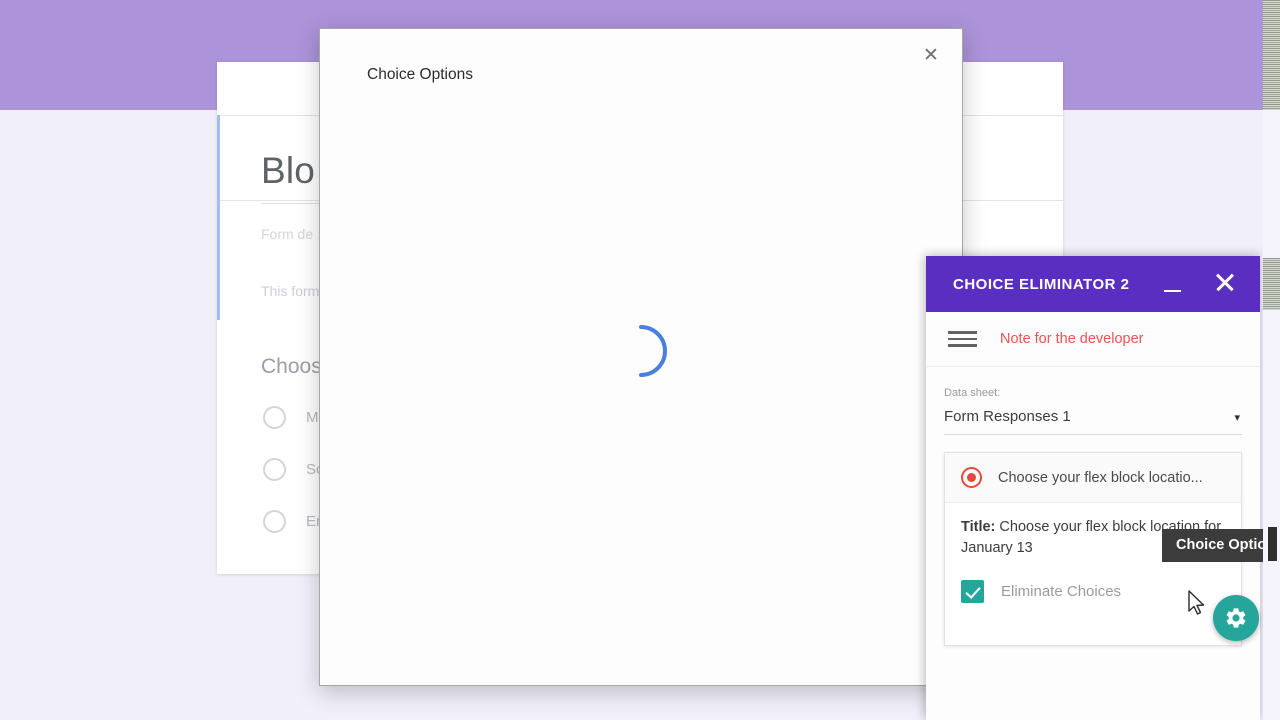  I want to click on viewport-right-gutter, so click(1271, 415).